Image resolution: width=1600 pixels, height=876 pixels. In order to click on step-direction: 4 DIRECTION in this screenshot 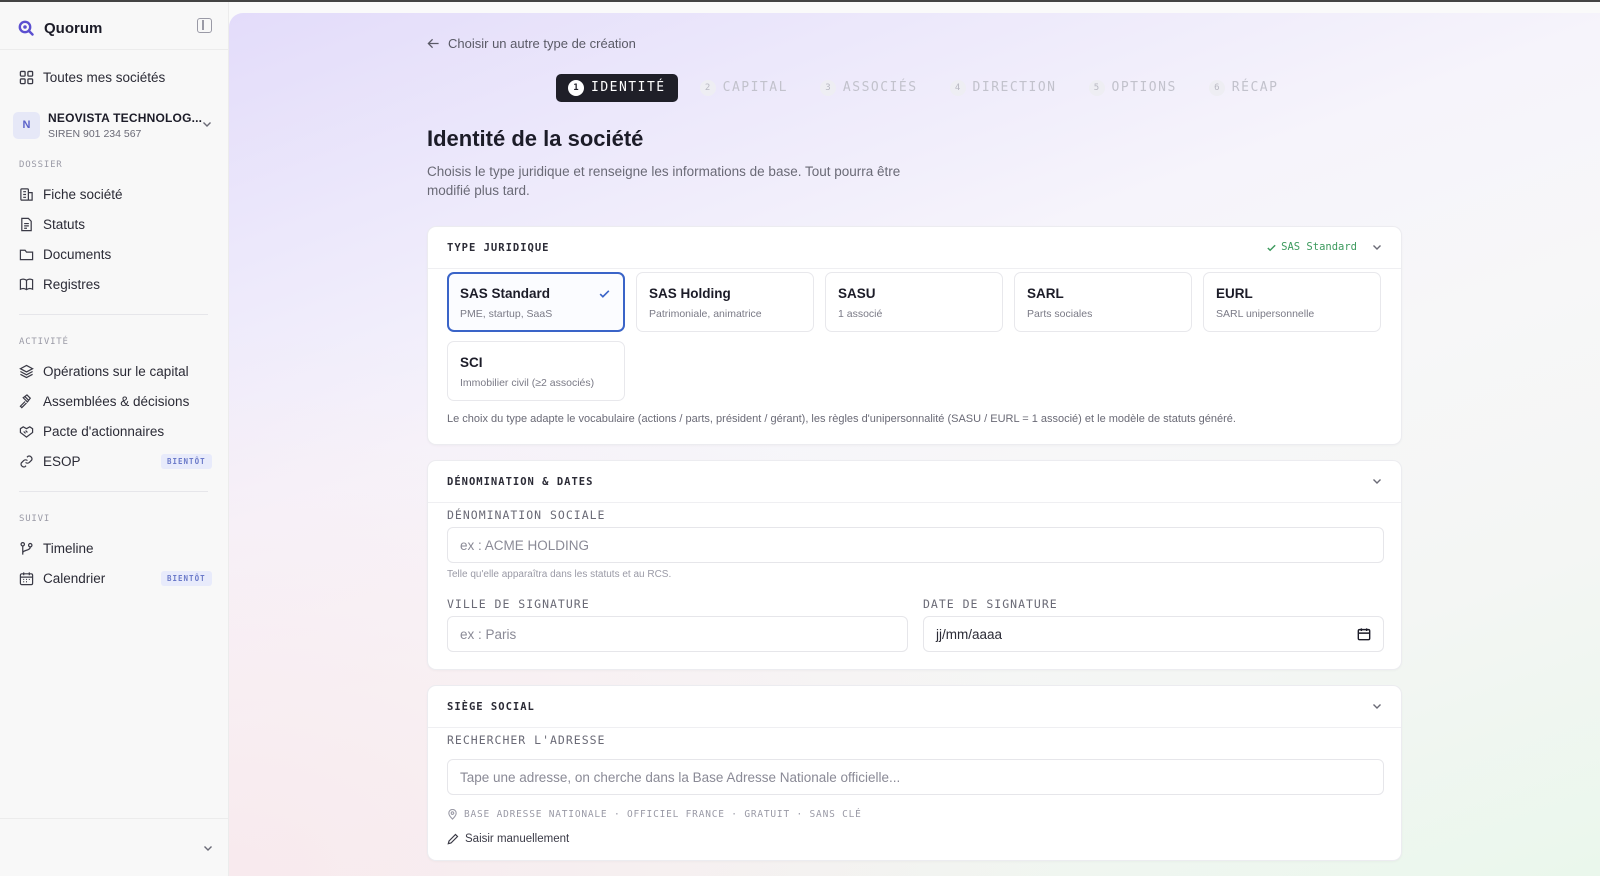, I will do `click(1003, 87)`.